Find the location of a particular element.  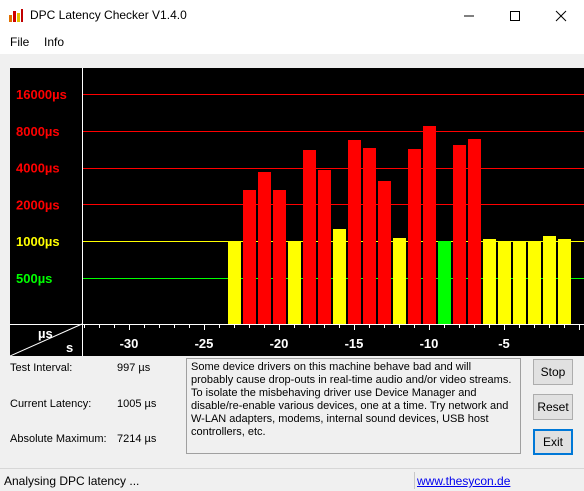

absolute-maximum-label: Absolute Maximum: is located at coordinates (58, 439).